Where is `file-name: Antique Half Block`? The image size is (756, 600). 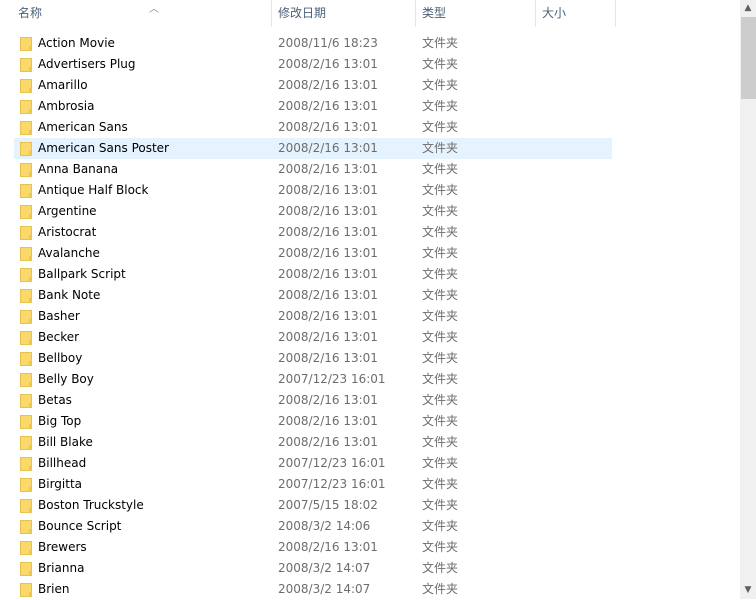
file-name: Antique Half Block is located at coordinates (93, 190).